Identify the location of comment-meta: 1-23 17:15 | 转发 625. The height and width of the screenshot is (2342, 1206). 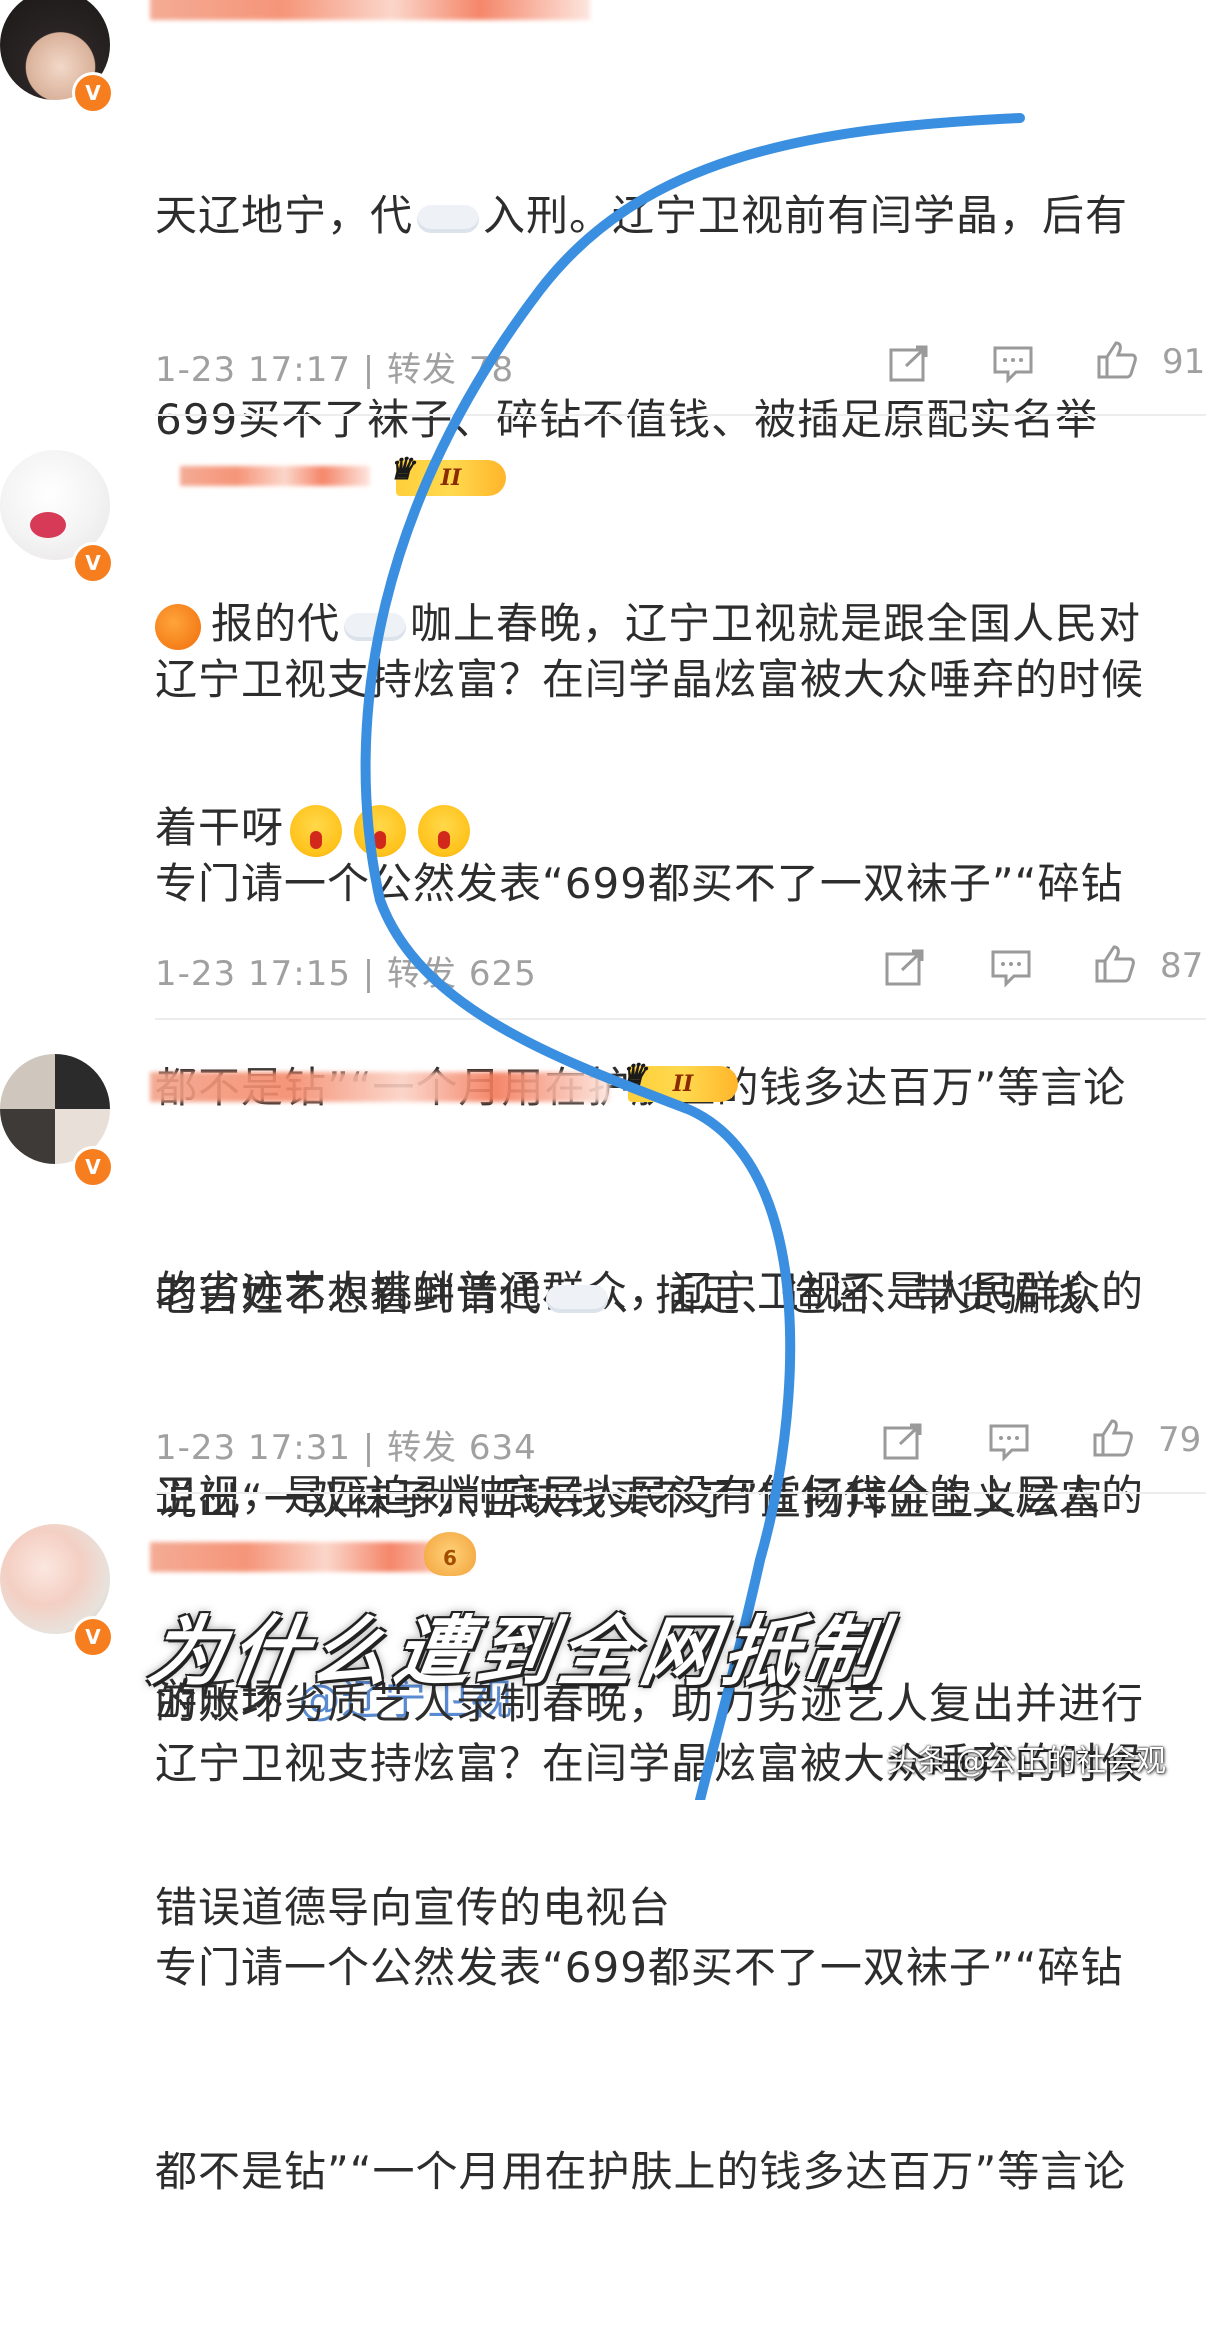
(346, 974).